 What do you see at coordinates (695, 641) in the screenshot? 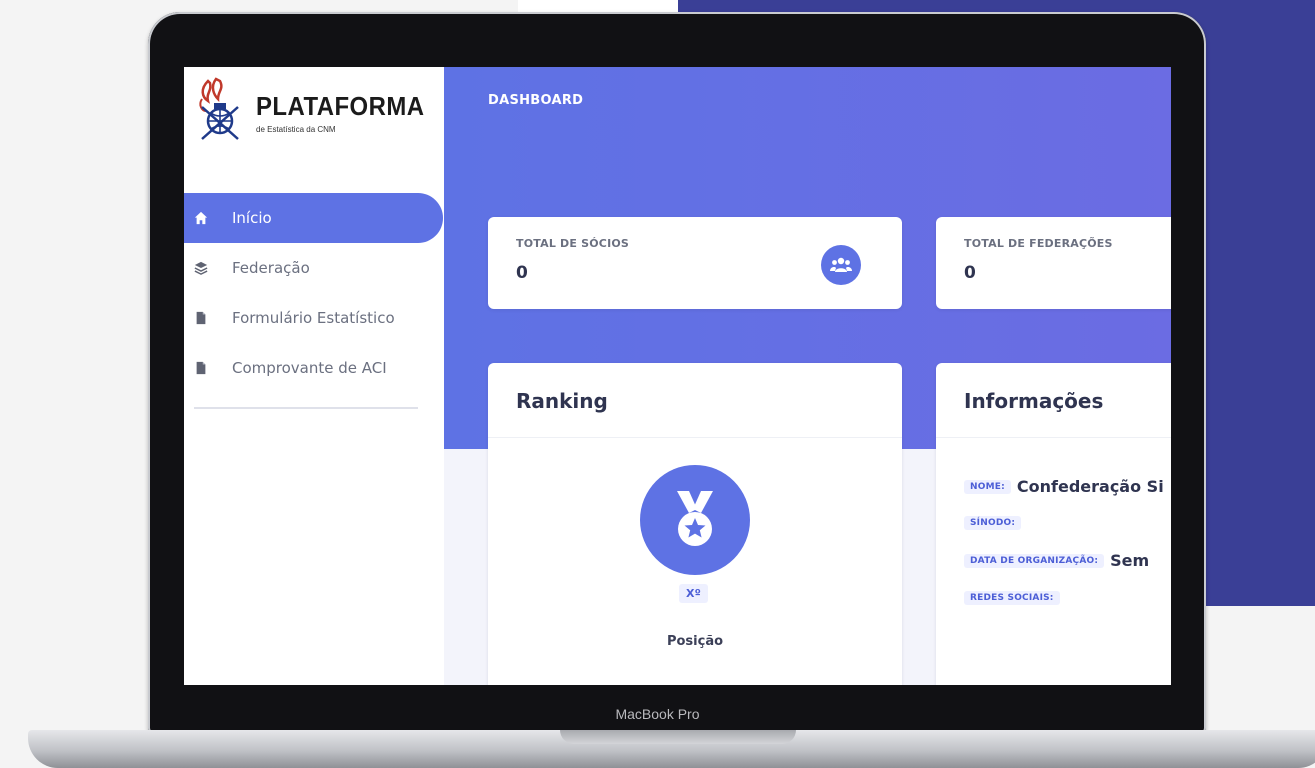
I see `position-label: Posição` at bounding box center [695, 641].